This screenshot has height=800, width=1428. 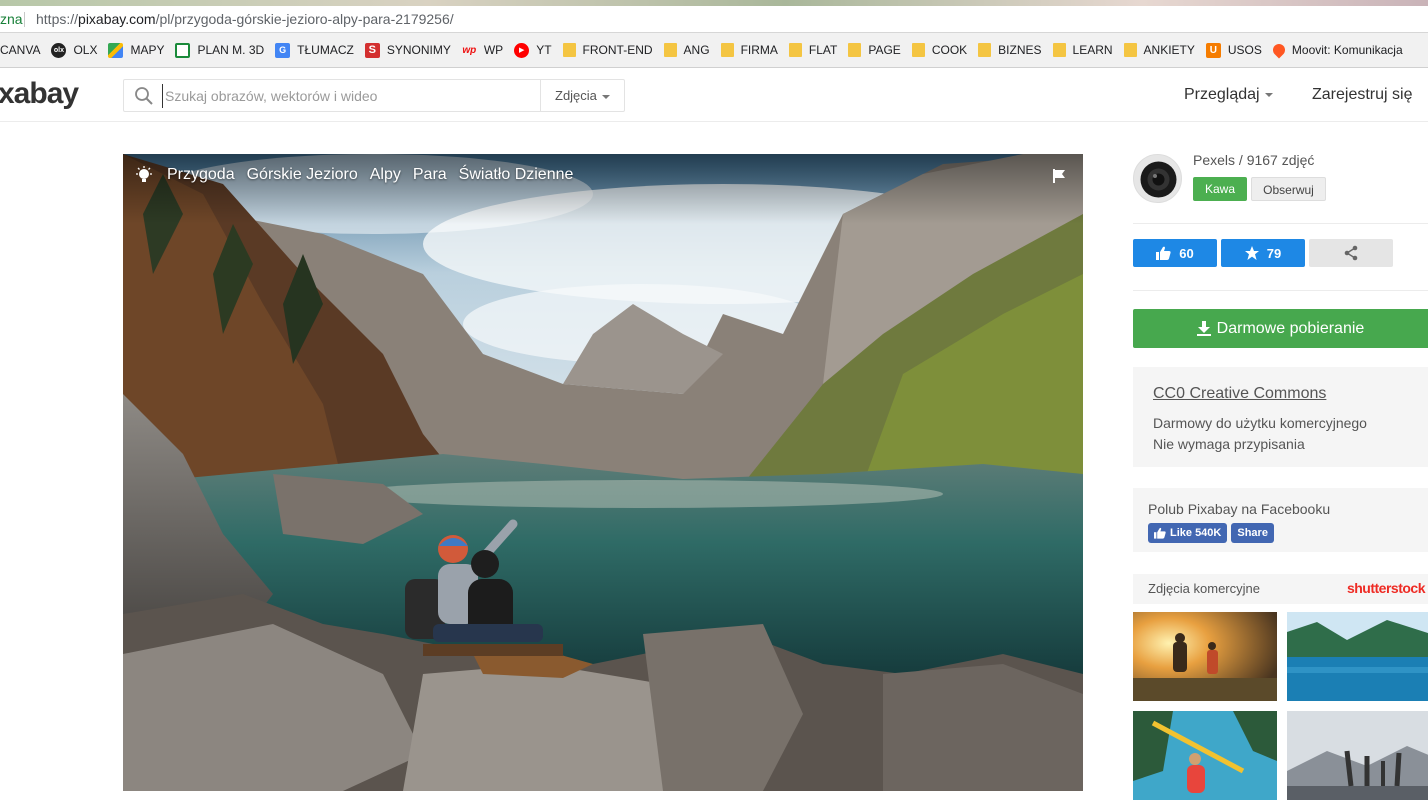 I want to click on tag-link: Przygoda, so click(x=201, y=175).